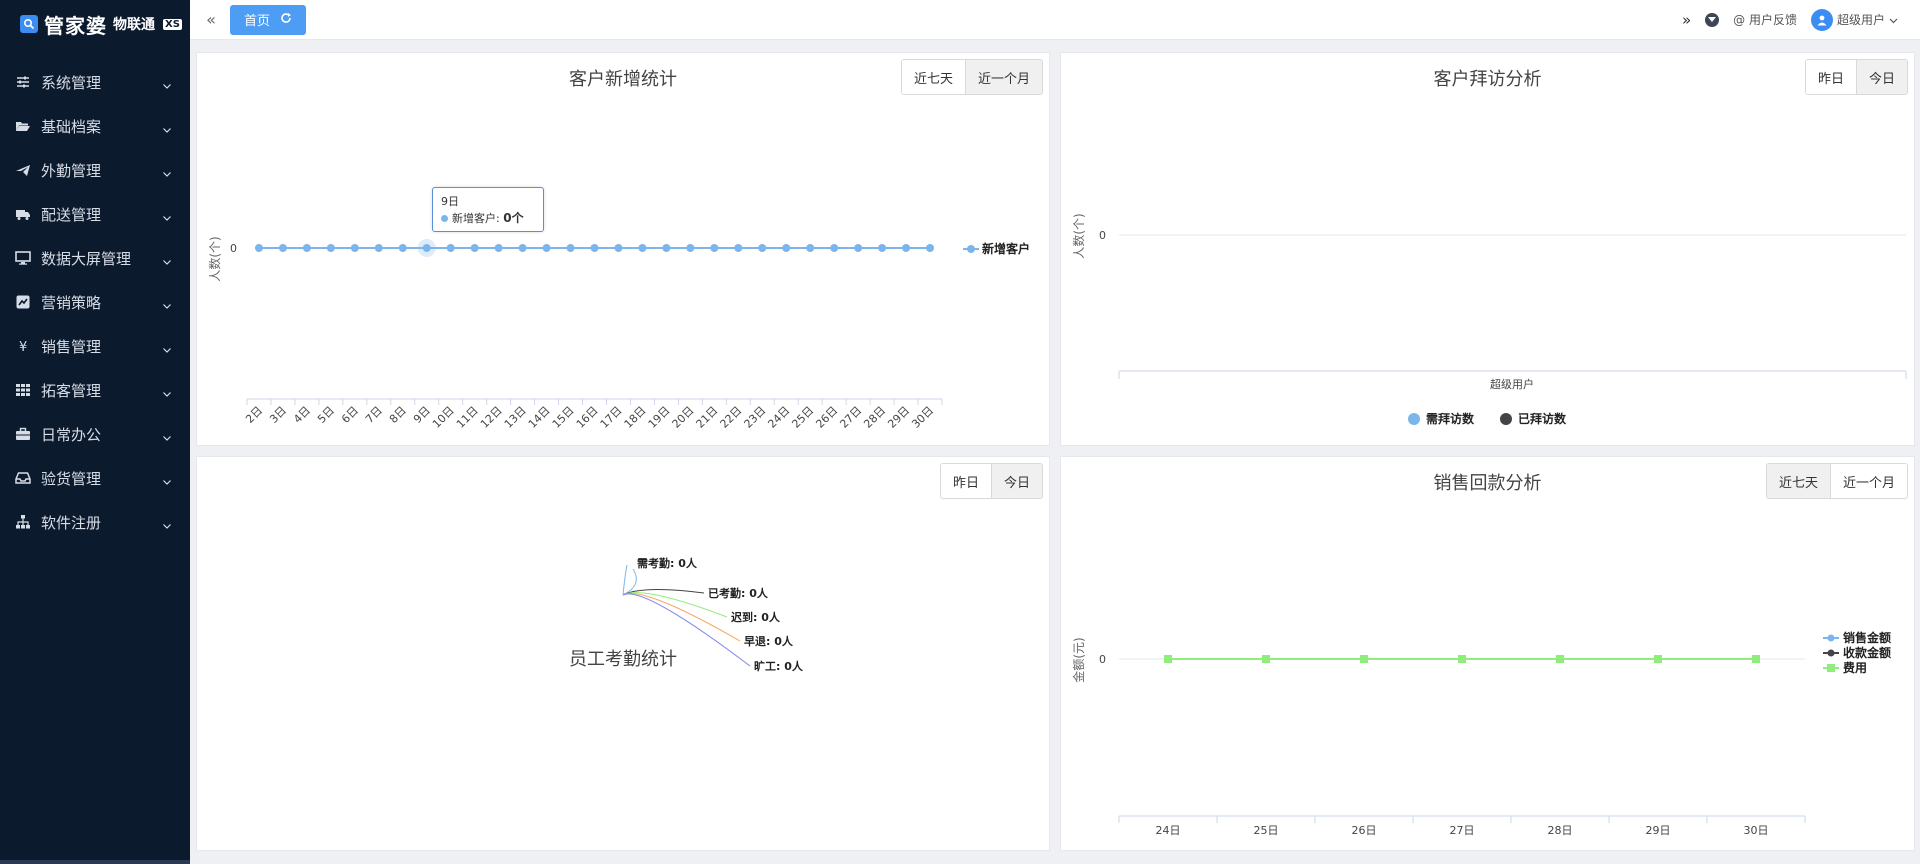 This screenshot has height=864, width=1920. I want to click on x-tick-label: 28日, so click(874, 417).